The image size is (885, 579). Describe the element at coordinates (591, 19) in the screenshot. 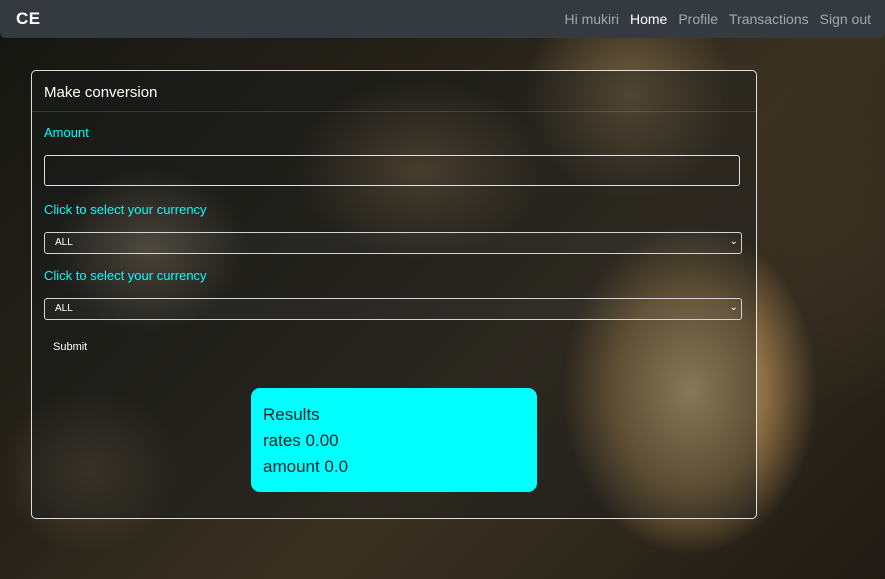

I see `user-greeting: Hi mukiri` at that location.